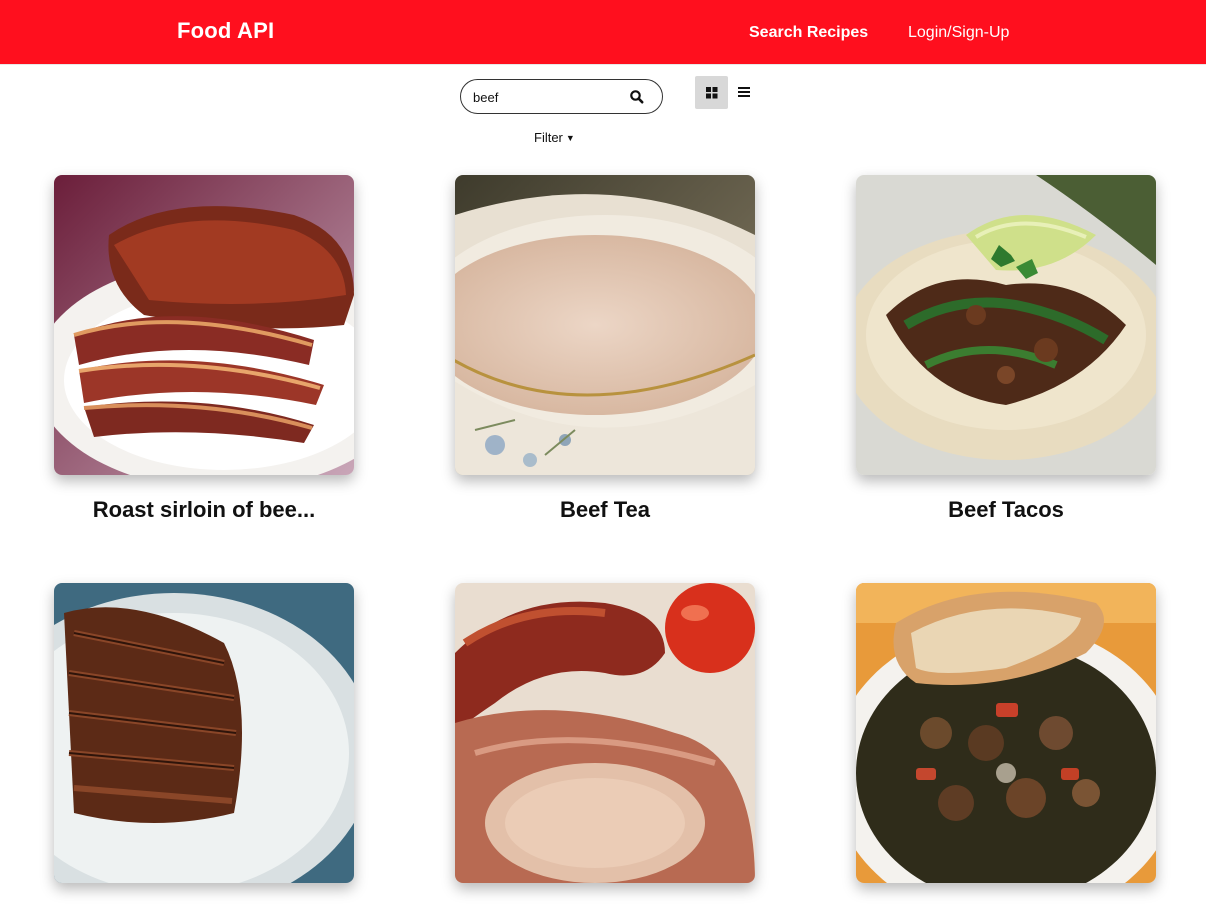 This screenshot has width=1206, height=905. I want to click on search-button, so click(637, 97).